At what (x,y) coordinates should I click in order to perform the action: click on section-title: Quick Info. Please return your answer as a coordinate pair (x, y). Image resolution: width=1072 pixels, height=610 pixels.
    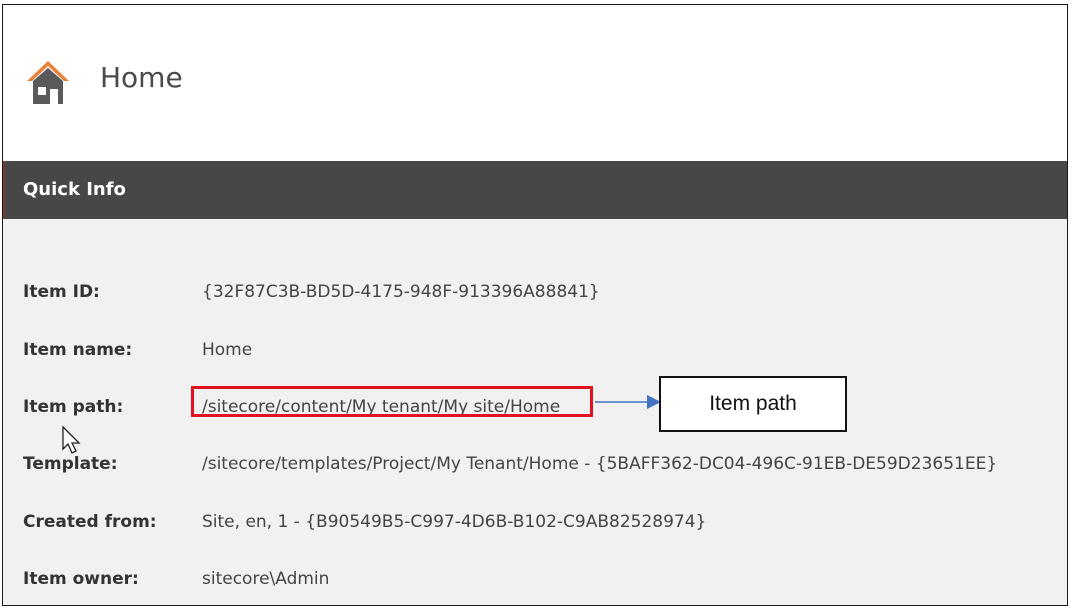
    Looking at the image, I should click on (74, 189).